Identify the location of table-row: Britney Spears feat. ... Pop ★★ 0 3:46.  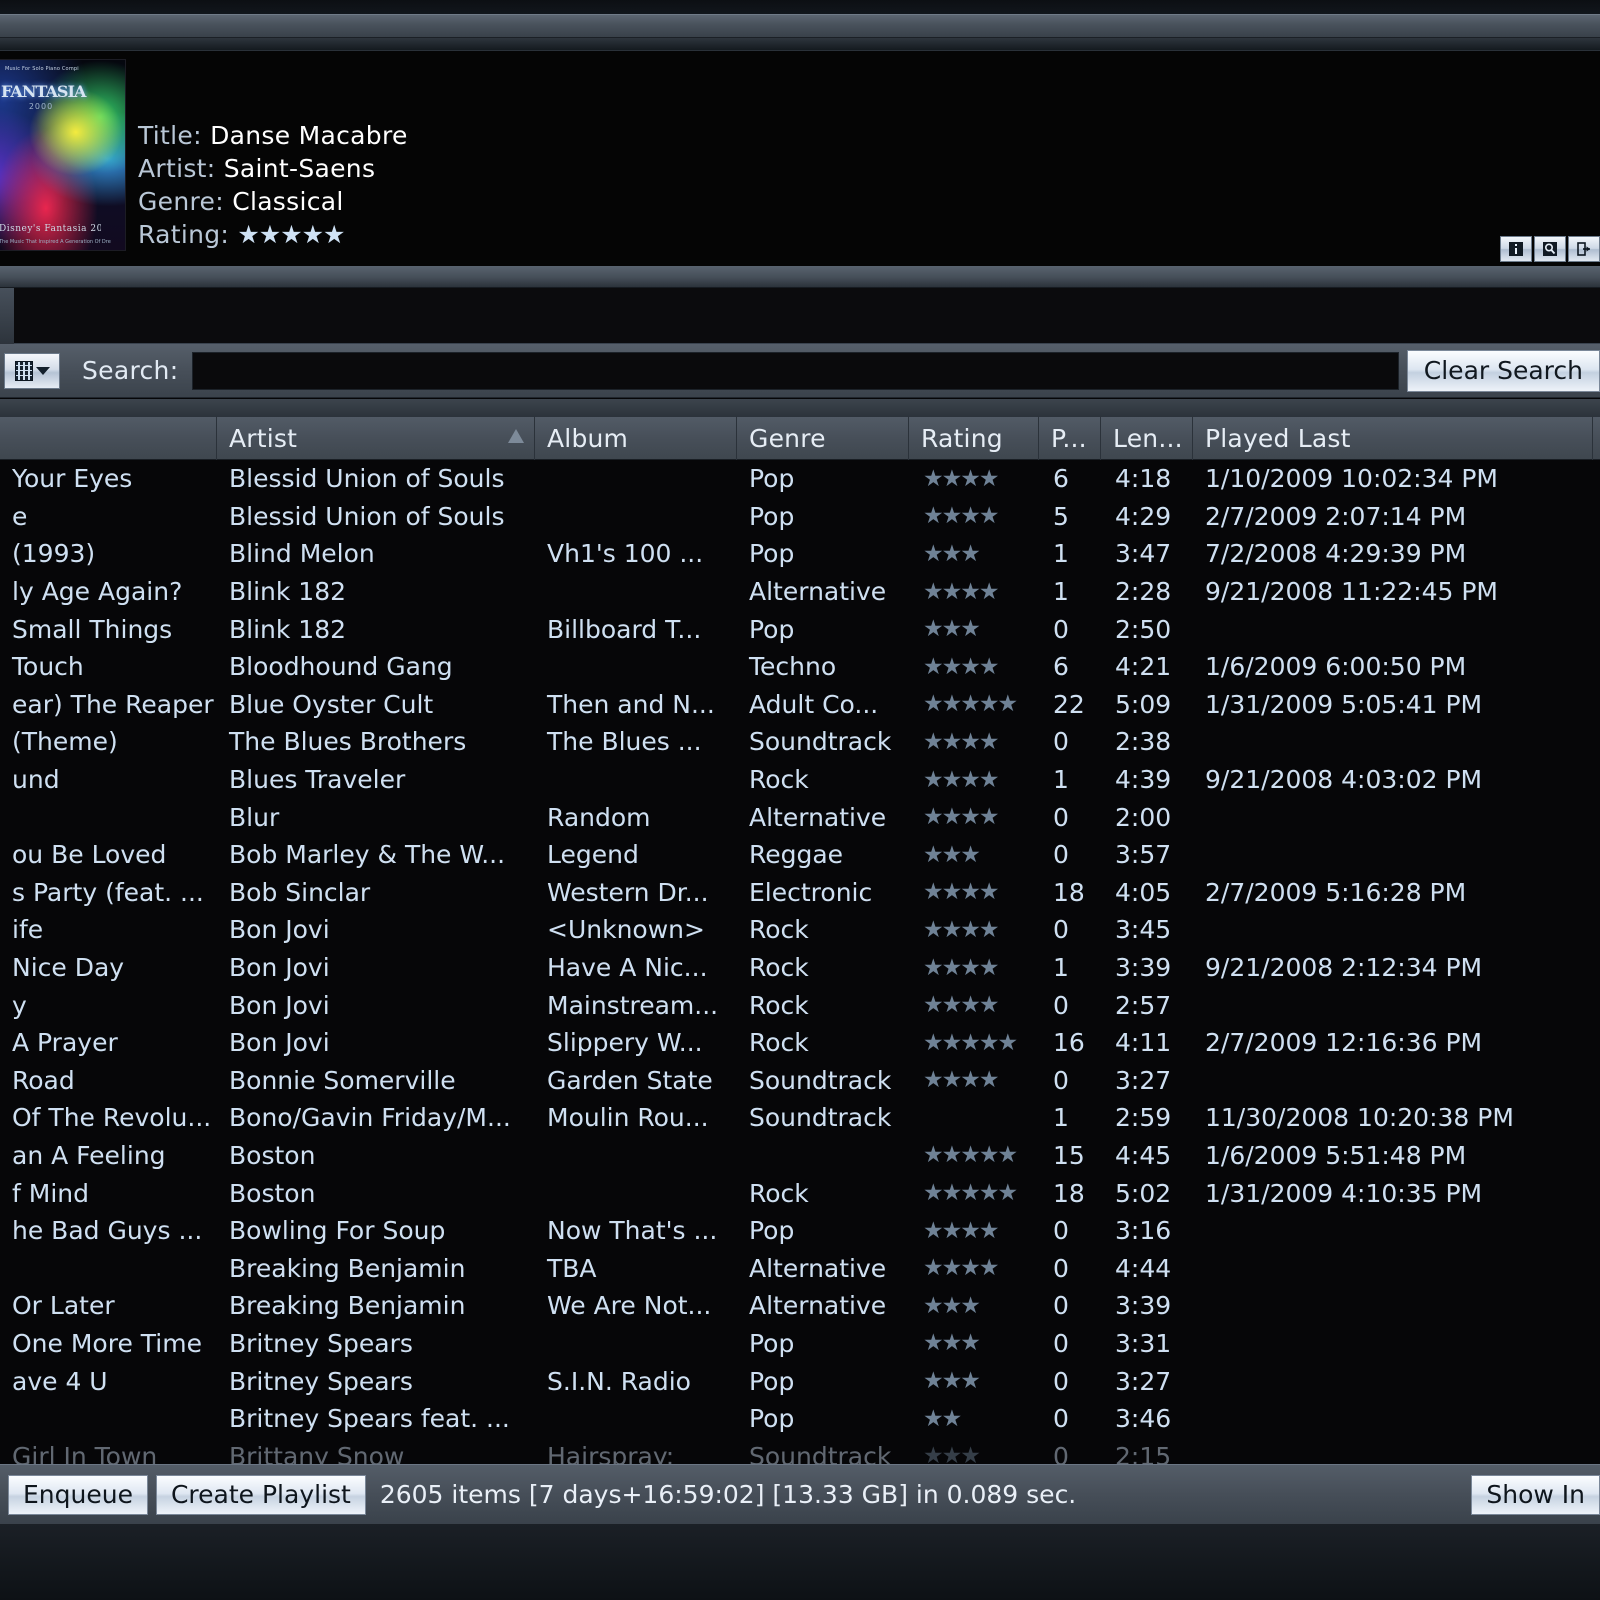
(800, 1419).